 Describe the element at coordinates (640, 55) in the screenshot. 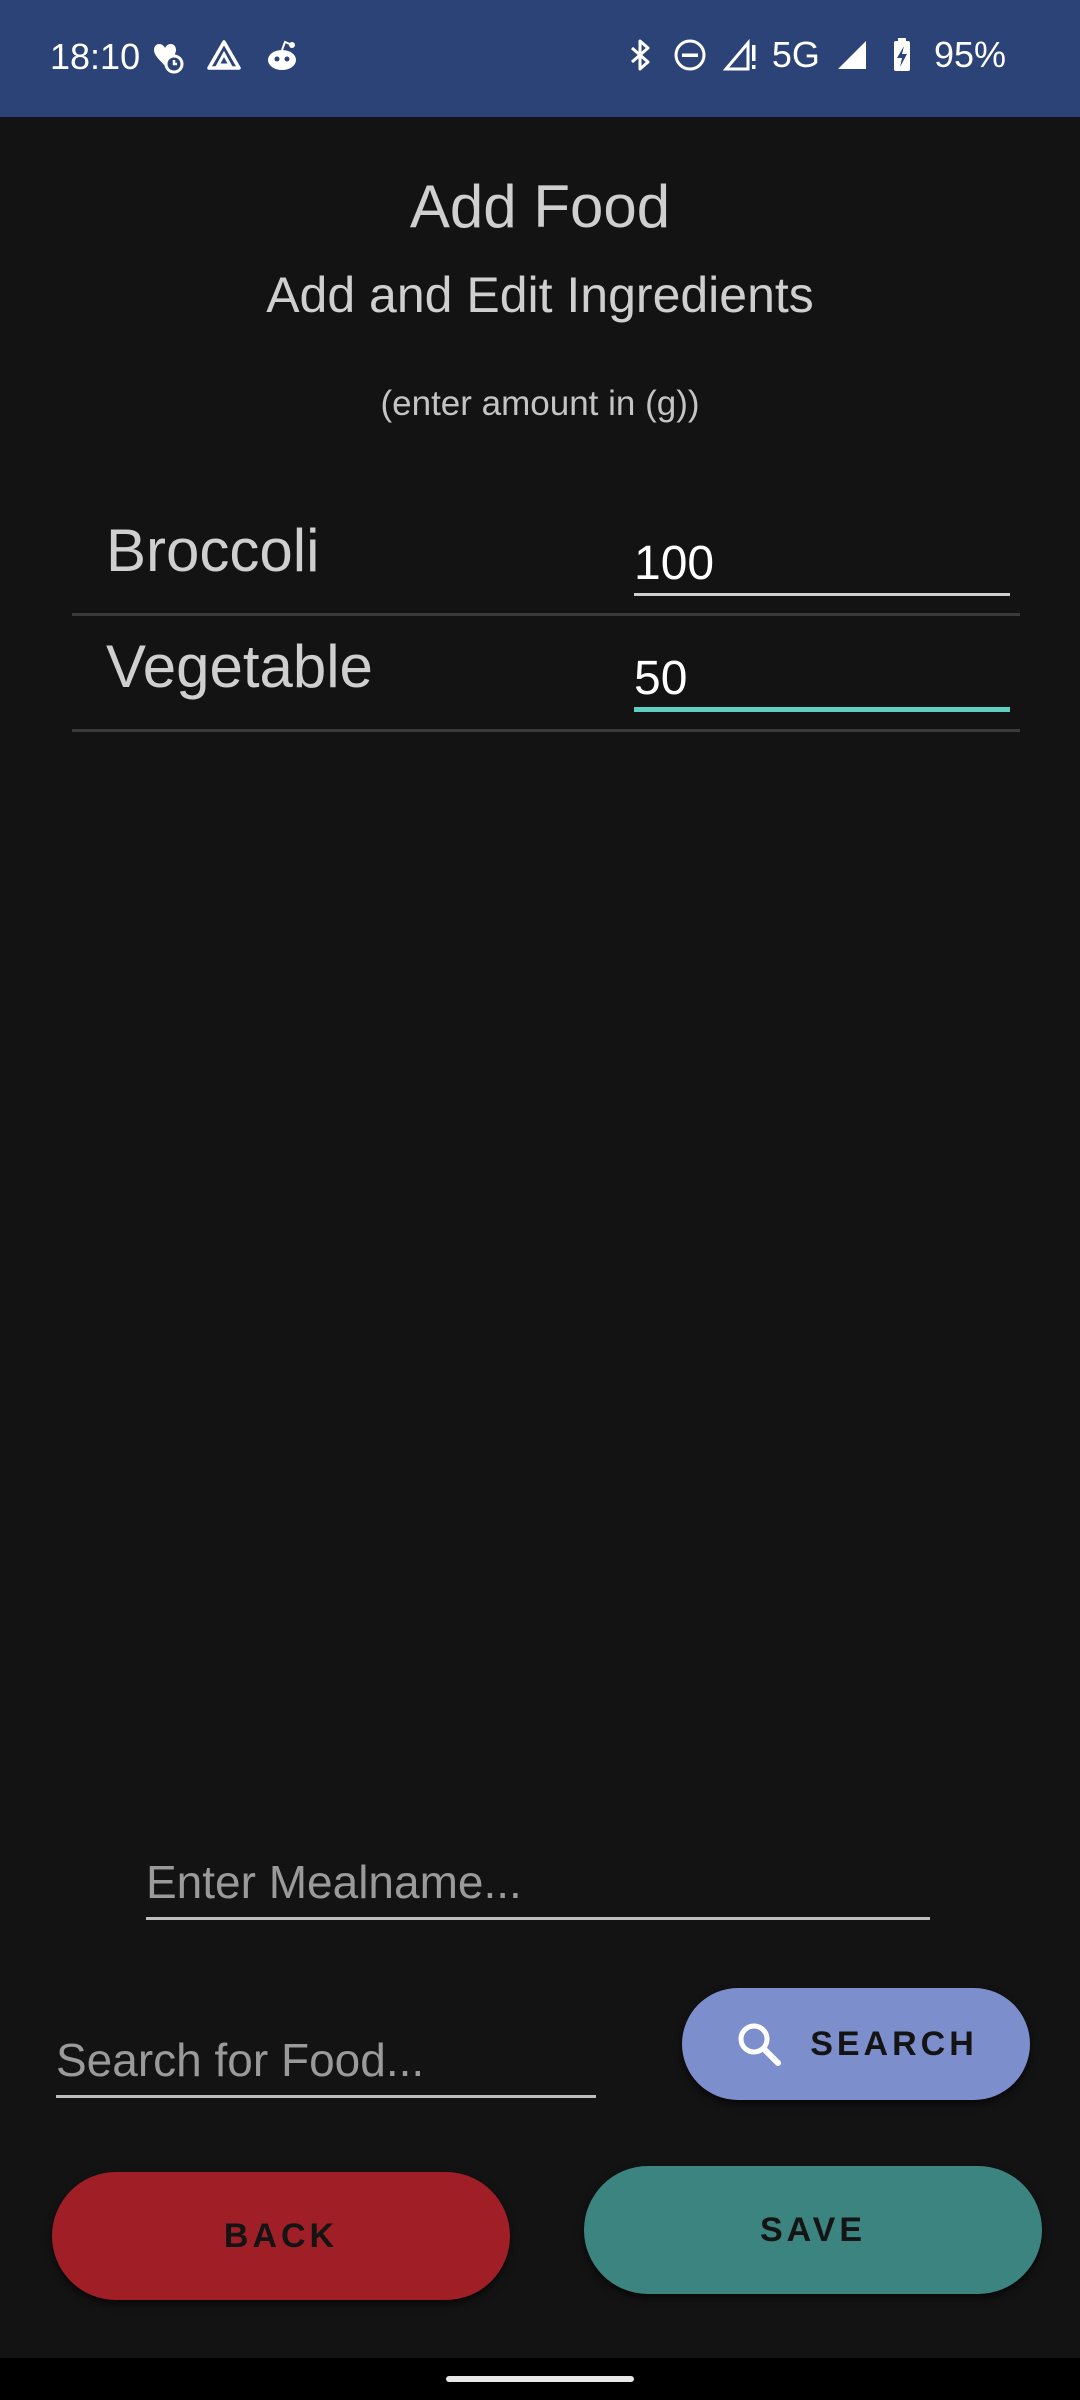

I see `bluetooth-icon` at that location.